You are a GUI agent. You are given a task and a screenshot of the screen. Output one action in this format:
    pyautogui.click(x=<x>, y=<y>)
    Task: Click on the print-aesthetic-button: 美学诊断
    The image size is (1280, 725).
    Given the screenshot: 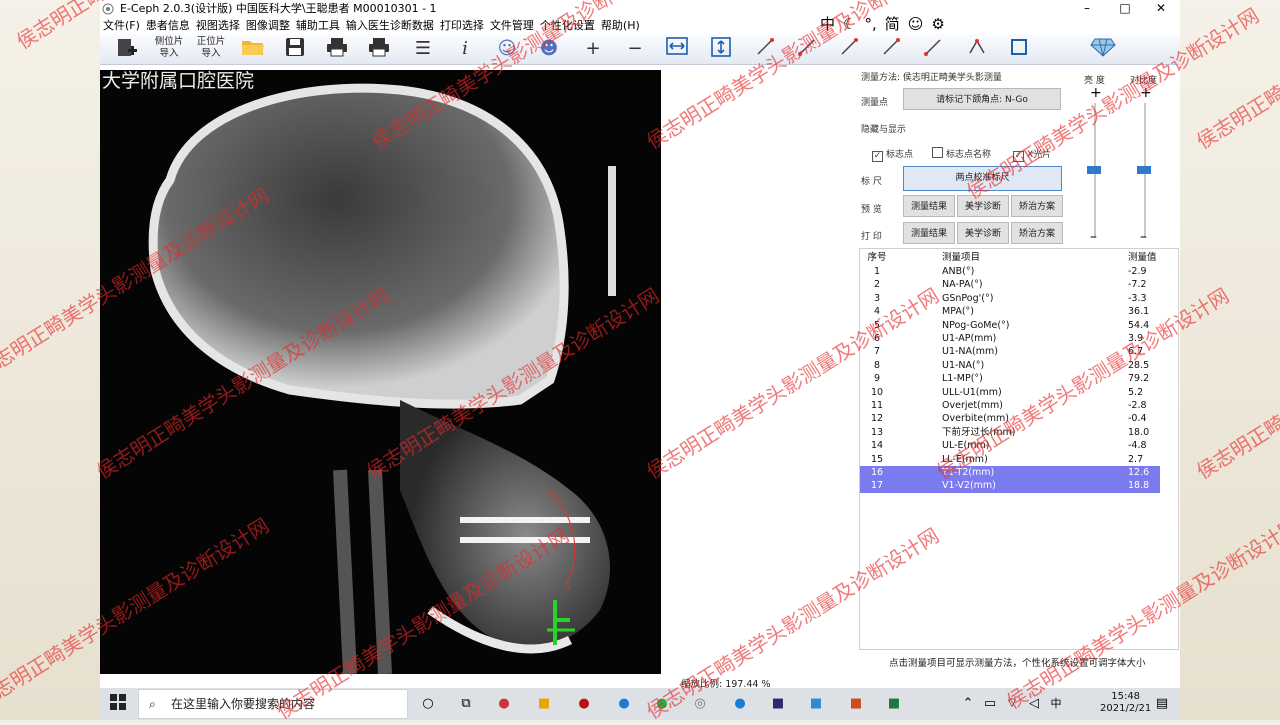 What is the action you would take?
    pyautogui.click(x=983, y=233)
    